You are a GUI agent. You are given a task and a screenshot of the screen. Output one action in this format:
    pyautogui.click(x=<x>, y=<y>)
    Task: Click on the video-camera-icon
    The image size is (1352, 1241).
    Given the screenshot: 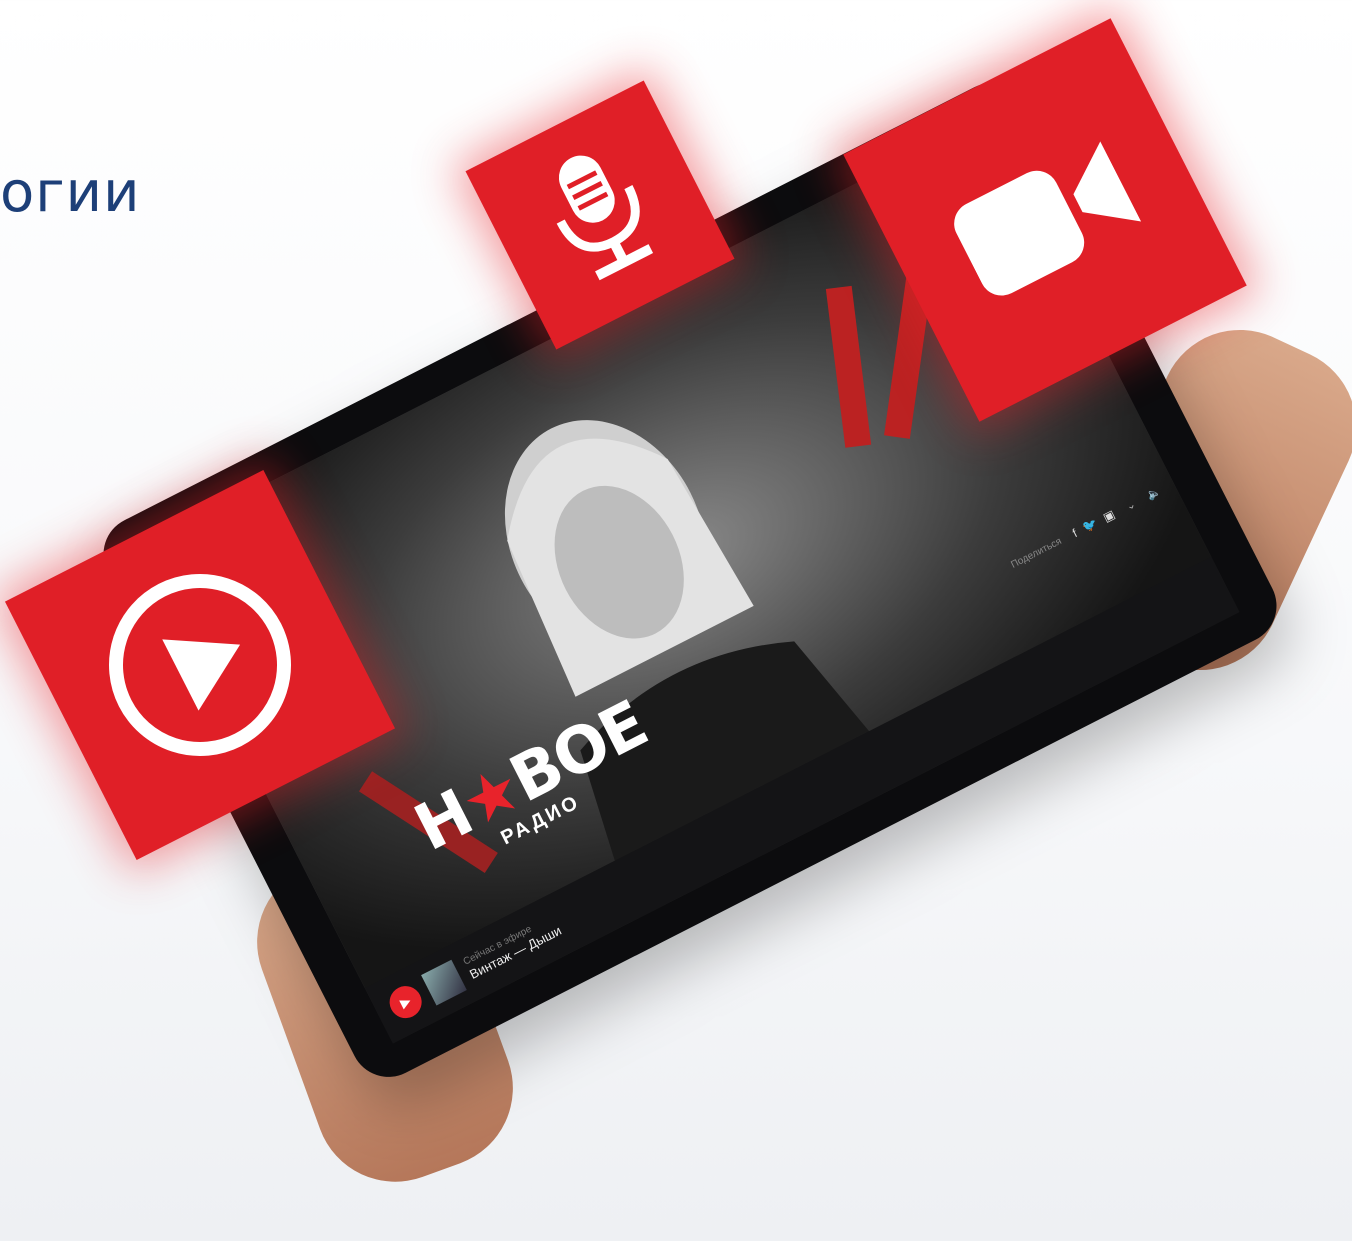 What is the action you would take?
    pyautogui.click(x=1048, y=218)
    